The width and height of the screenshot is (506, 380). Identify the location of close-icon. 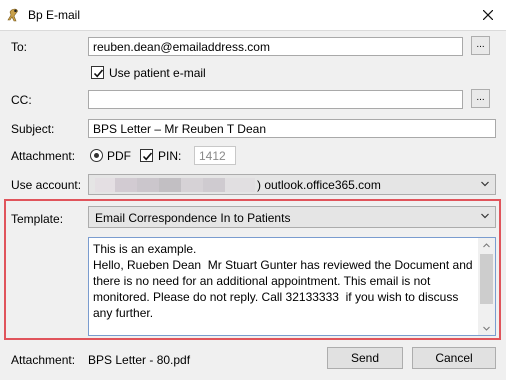
(488, 15).